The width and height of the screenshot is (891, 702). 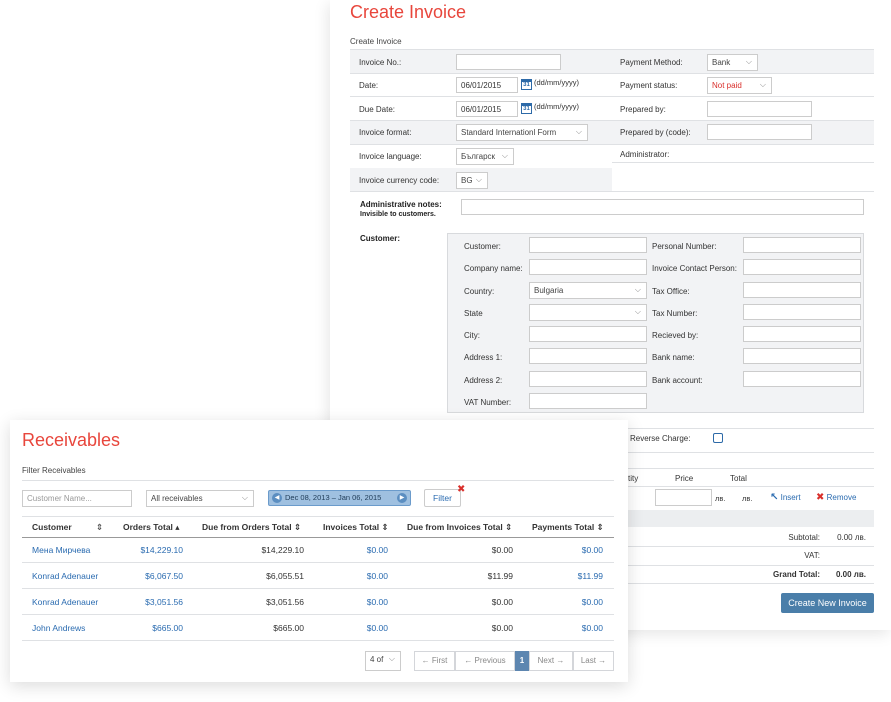 I want to click on date-label: Date:, so click(x=369, y=85).